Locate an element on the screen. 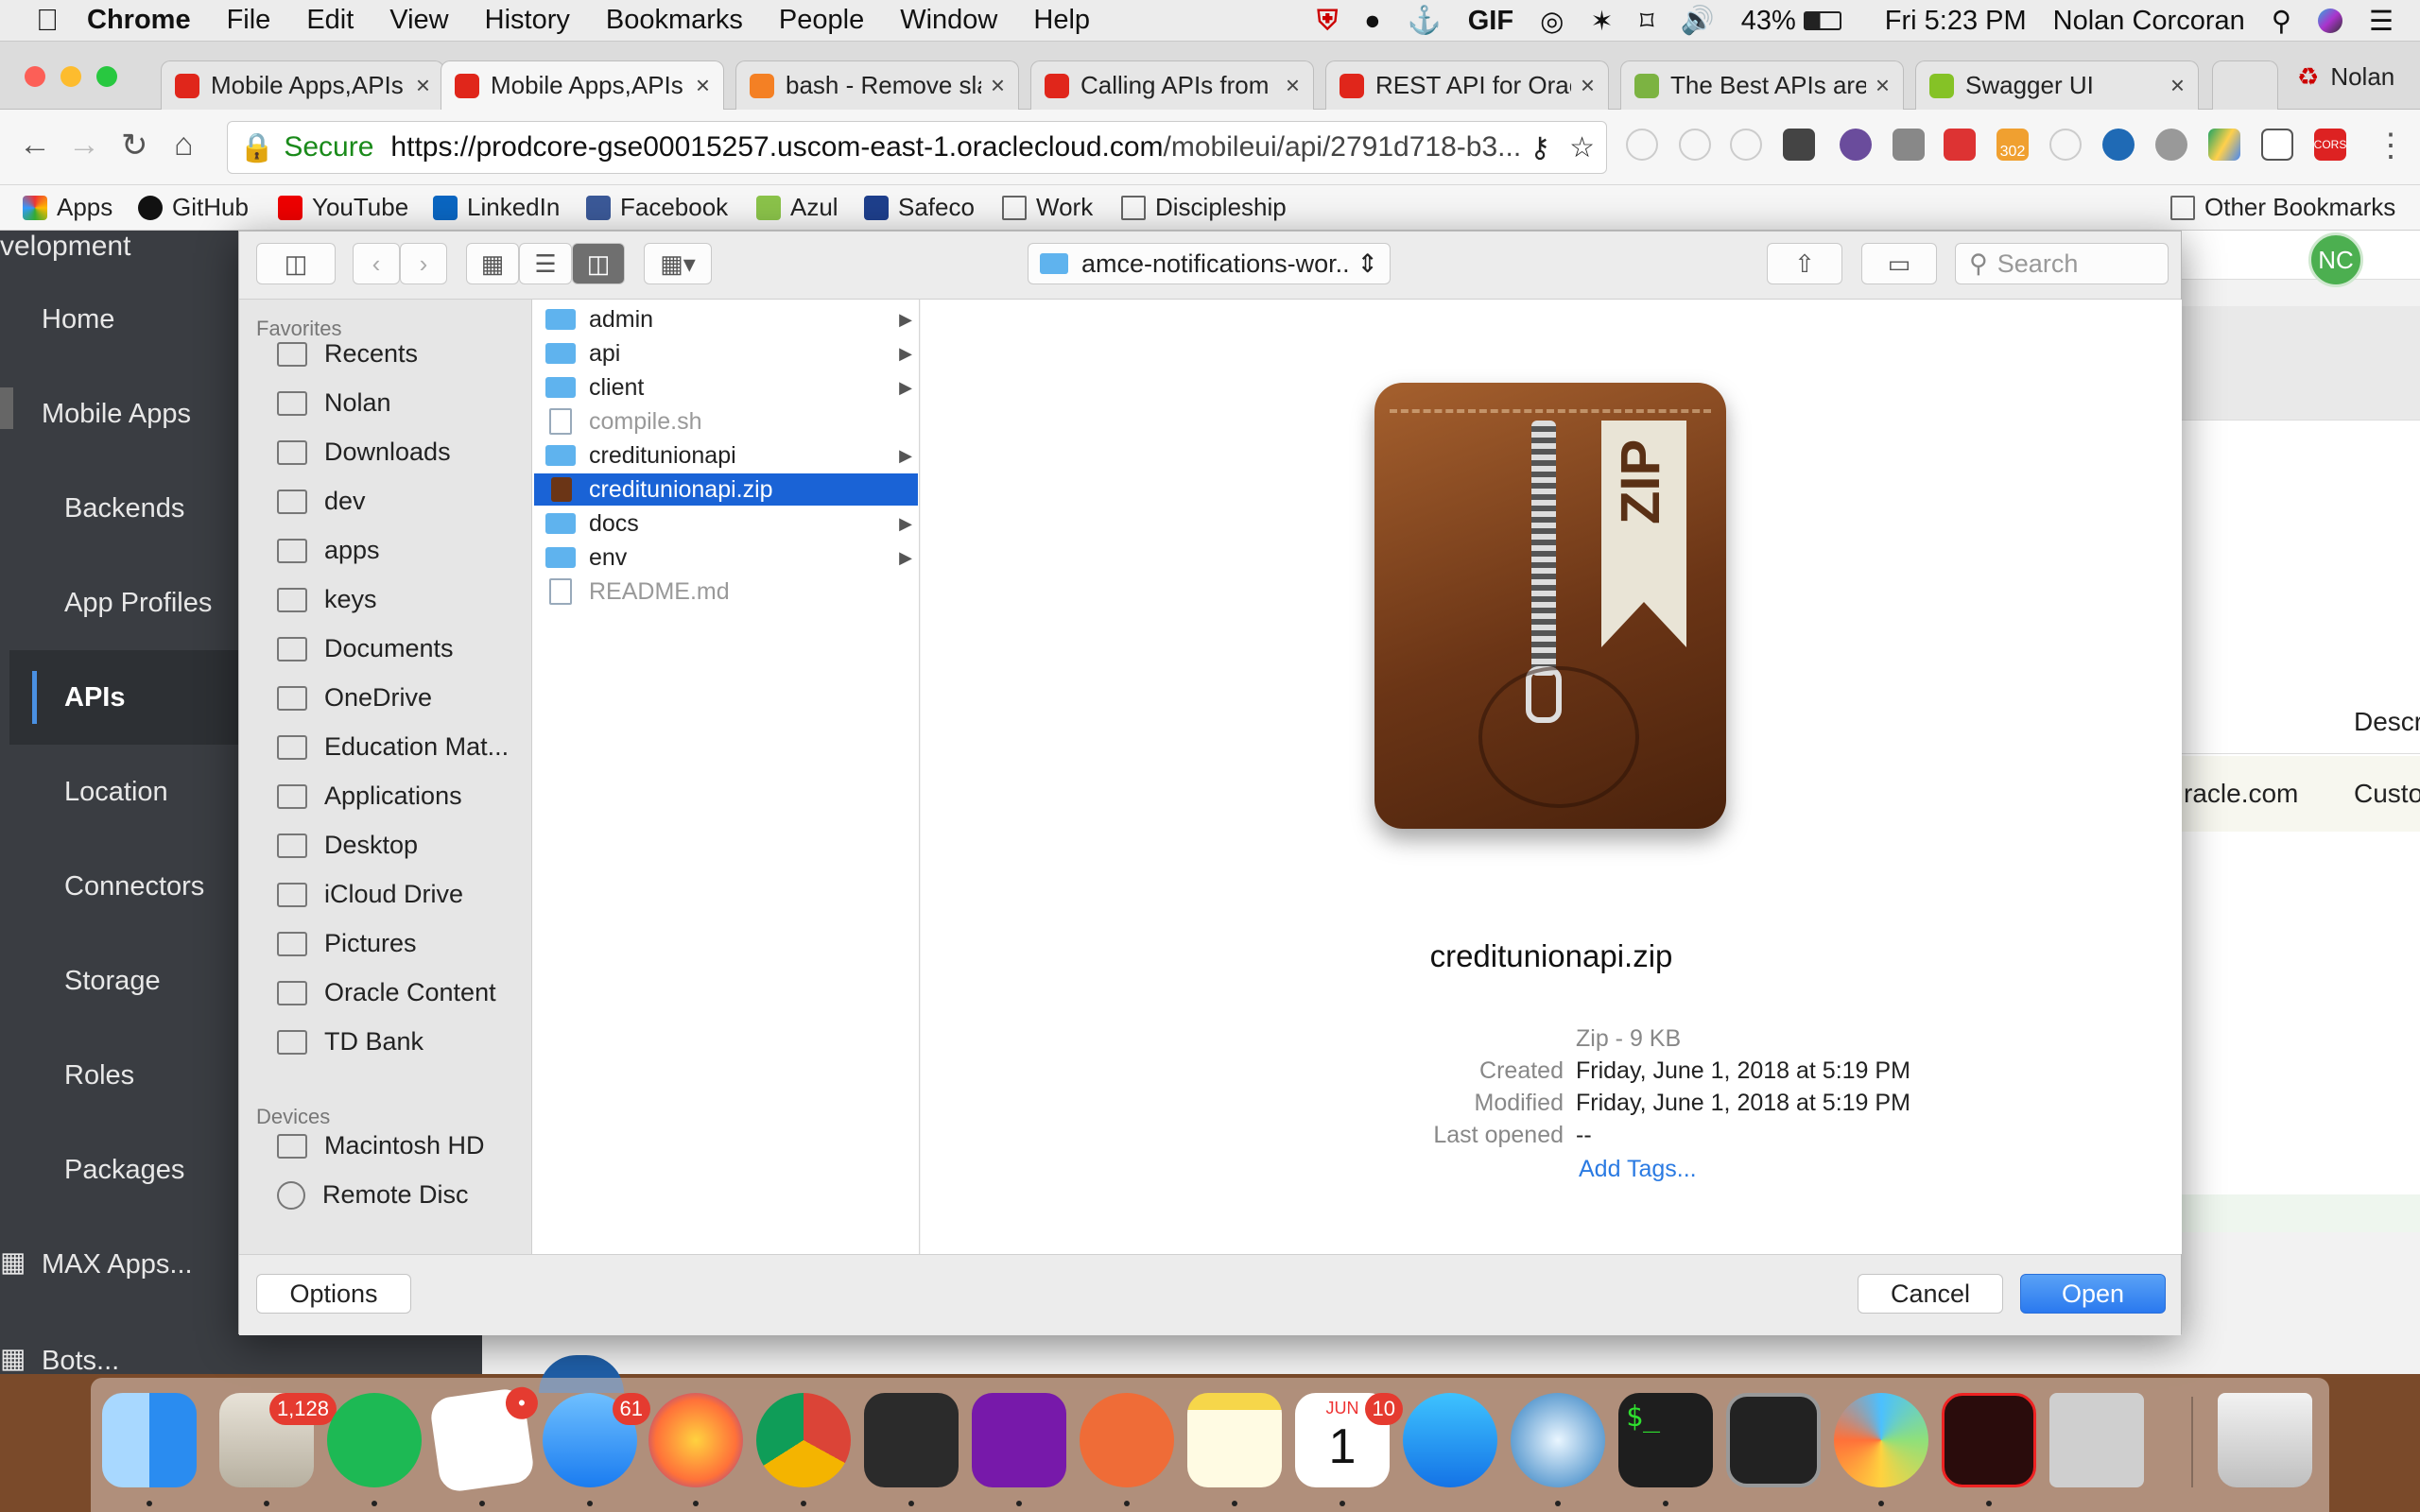  file-row-admin: admin ▶ is located at coordinates (726, 319).